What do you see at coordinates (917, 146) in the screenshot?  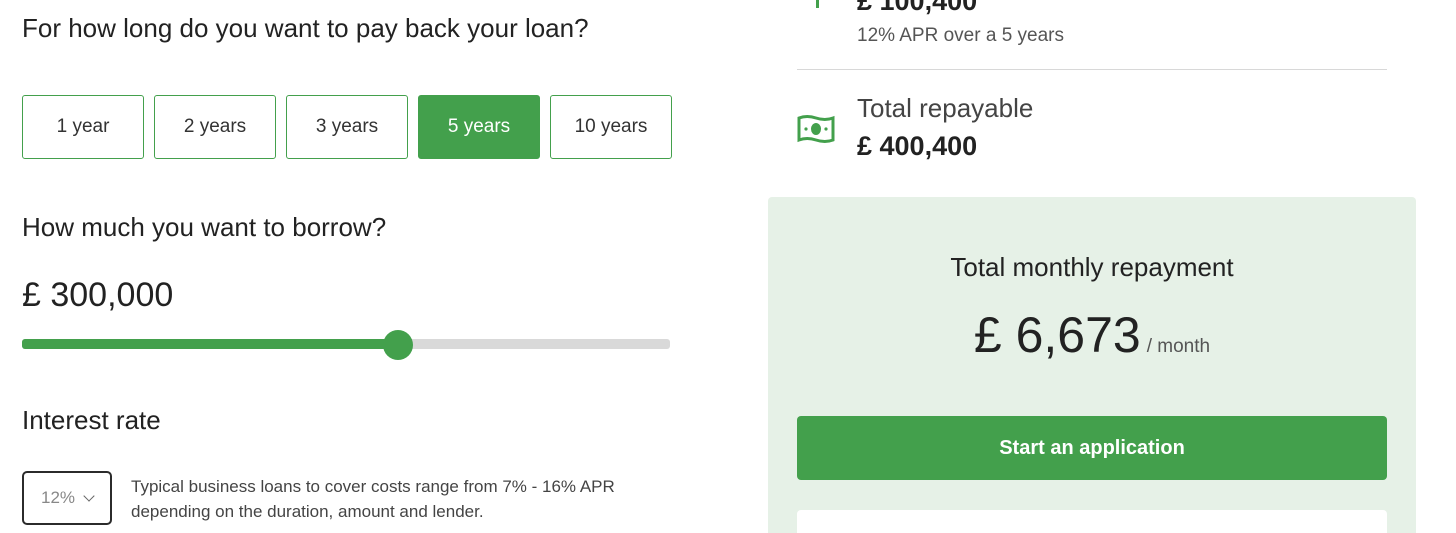 I see `total-repayable-value: £ 400,400` at bounding box center [917, 146].